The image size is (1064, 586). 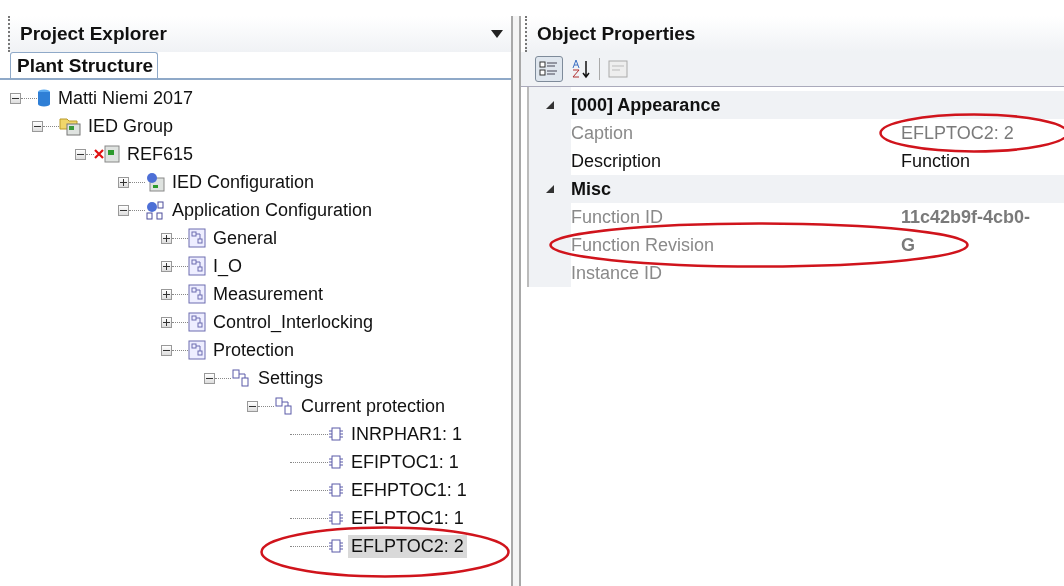 What do you see at coordinates (293, 322) in the screenshot?
I see `tree-item: Control_Interlocking` at bounding box center [293, 322].